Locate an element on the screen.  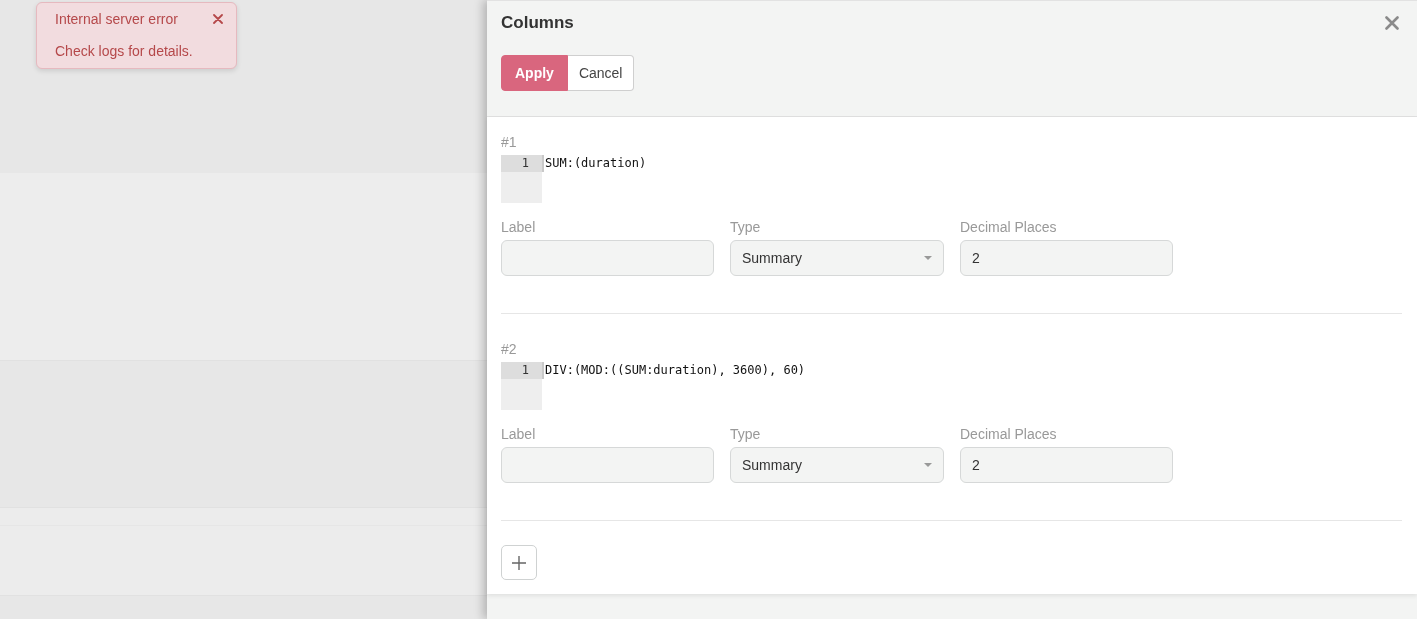
add-button is located at coordinates (519, 562).